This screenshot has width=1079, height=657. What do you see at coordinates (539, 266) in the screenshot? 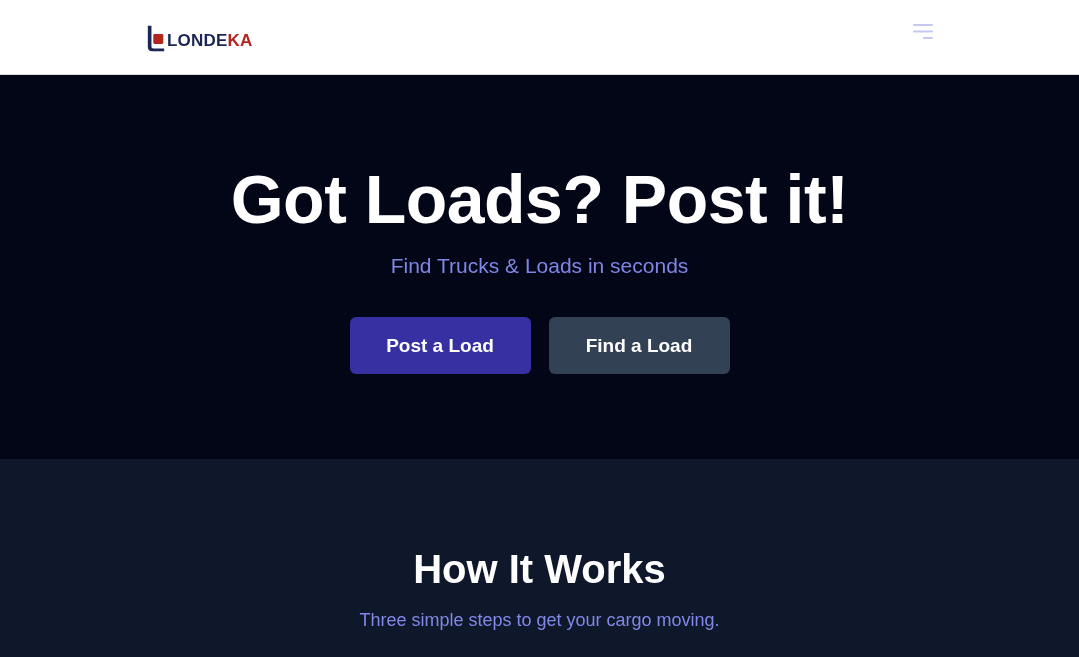
I see `hero-subtitle: Find Trucks & Loads in seconds` at bounding box center [539, 266].